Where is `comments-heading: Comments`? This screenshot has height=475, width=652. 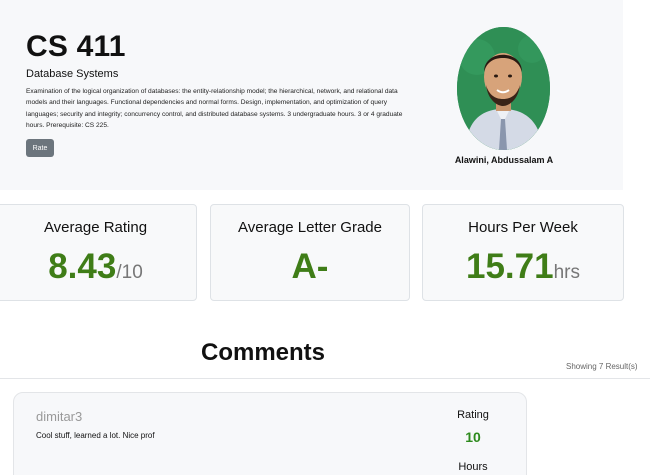 comments-heading: Comments is located at coordinates (263, 352).